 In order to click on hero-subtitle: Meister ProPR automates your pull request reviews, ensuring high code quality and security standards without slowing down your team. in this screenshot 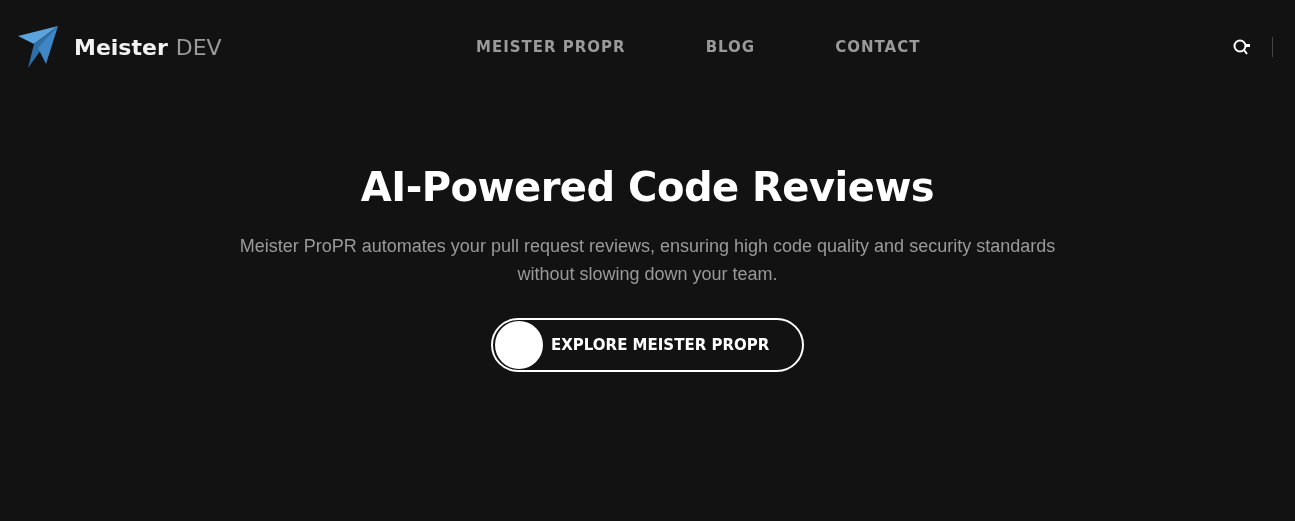, I will do `click(647, 260)`.